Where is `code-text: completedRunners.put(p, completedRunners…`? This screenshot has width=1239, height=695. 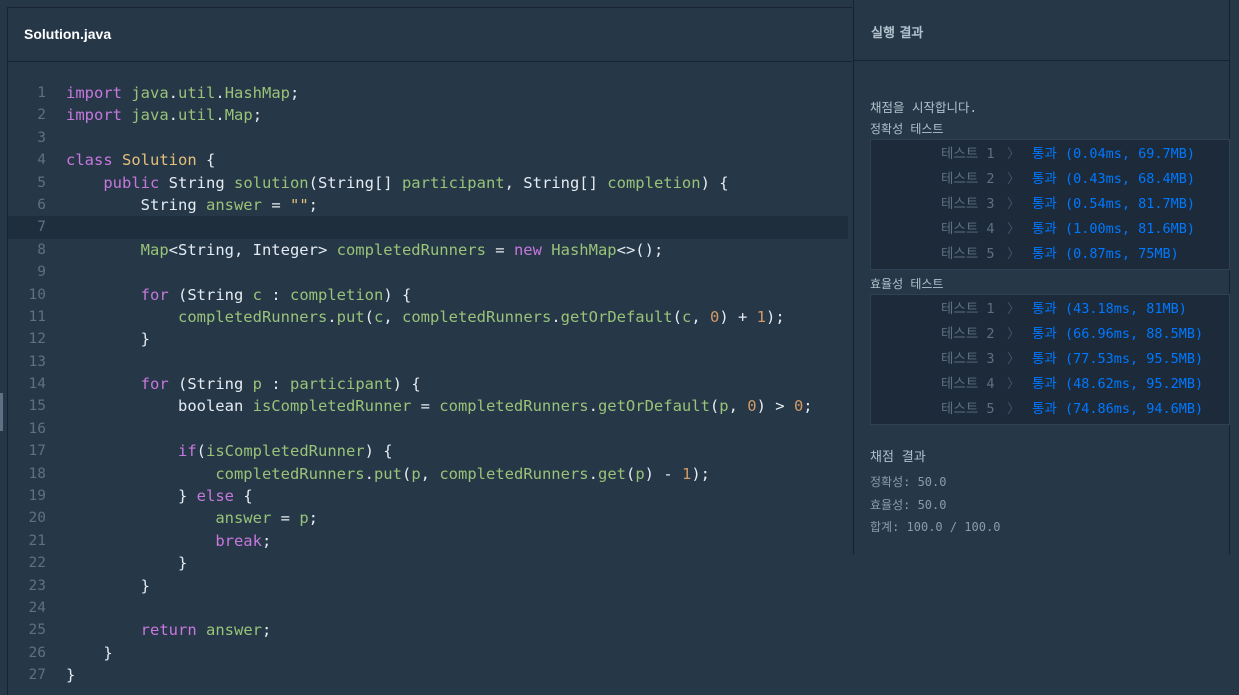 code-text: completedRunners.put(p, completedRunners… is located at coordinates (388, 474).